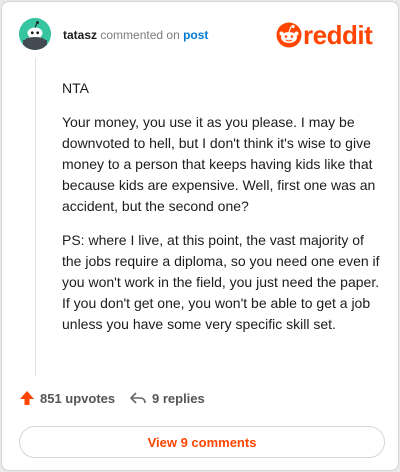  What do you see at coordinates (75, 88) in the screenshot?
I see `comment-paragraph: NTA` at bounding box center [75, 88].